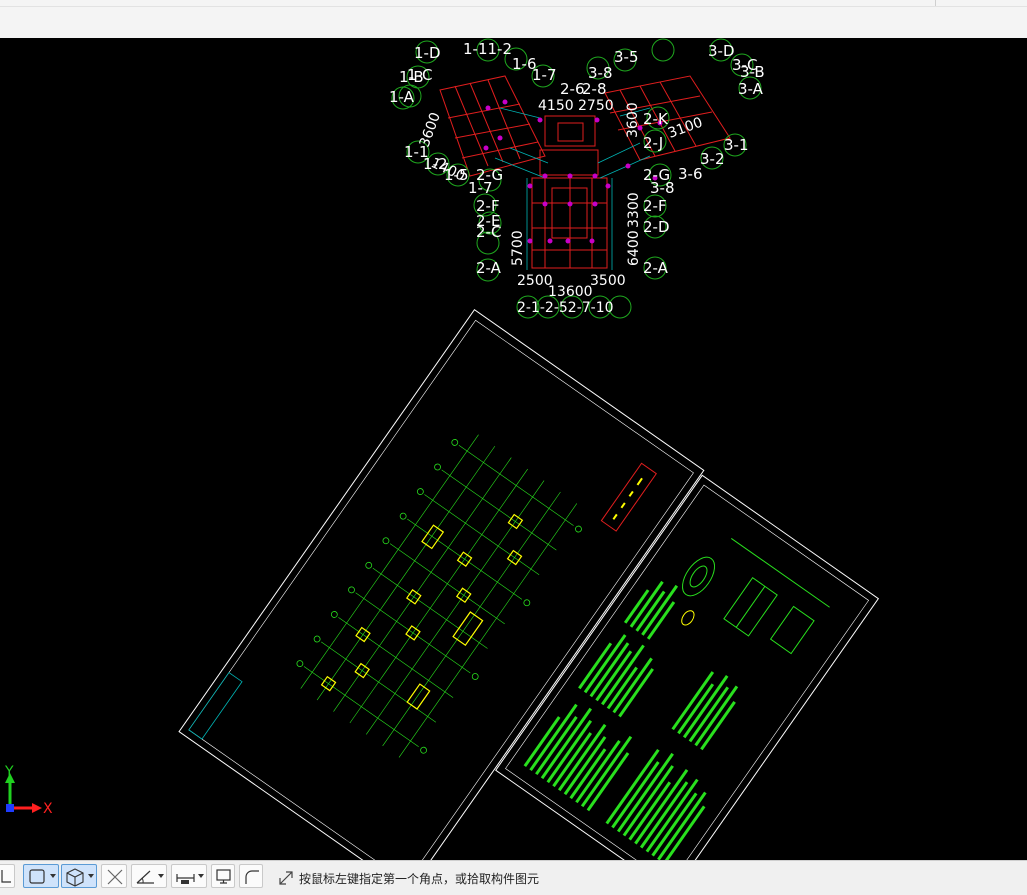  What do you see at coordinates (690, 174) in the screenshot?
I see `axis-label: 3-6` at bounding box center [690, 174].